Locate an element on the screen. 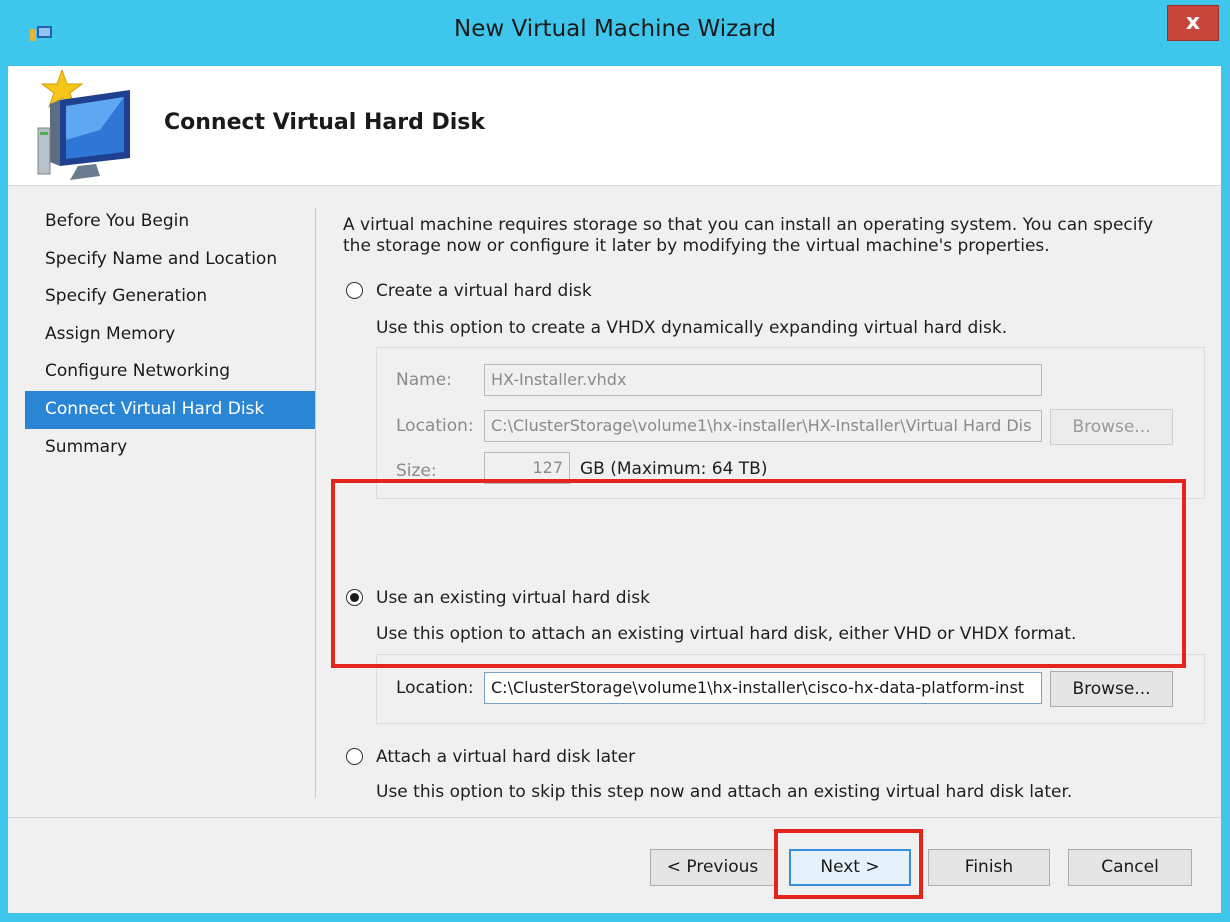 The width and height of the screenshot is (1230, 922). page-title: Connect Virtual Hard Disk is located at coordinates (325, 122).